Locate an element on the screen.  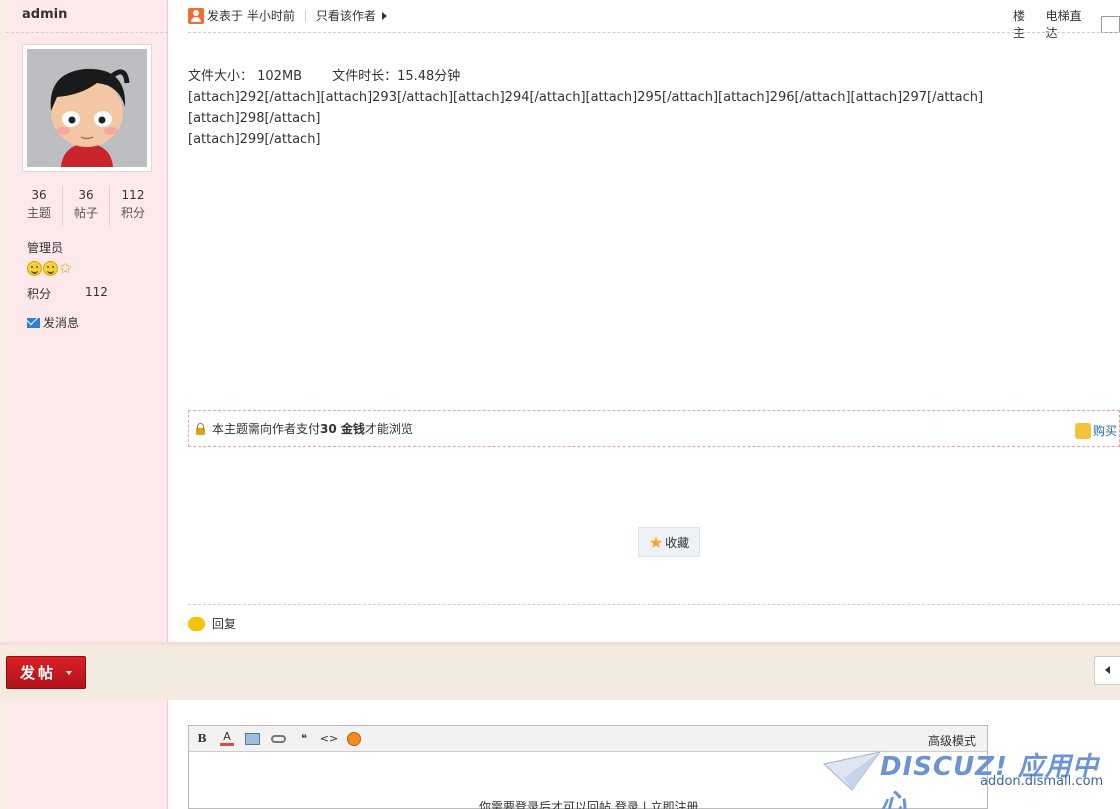
reply-link: 回复 is located at coordinates (212, 623).